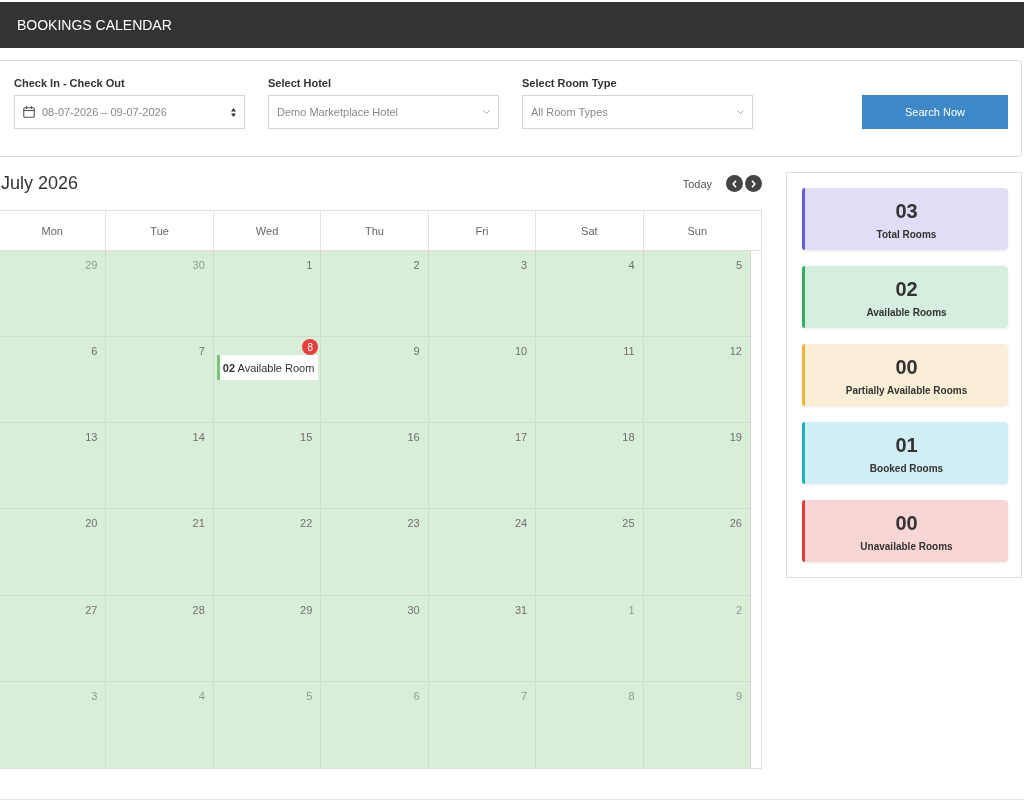 This screenshot has height=801, width=1024. What do you see at coordinates (906, 235) in the screenshot?
I see `stat-label: Total Rooms` at bounding box center [906, 235].